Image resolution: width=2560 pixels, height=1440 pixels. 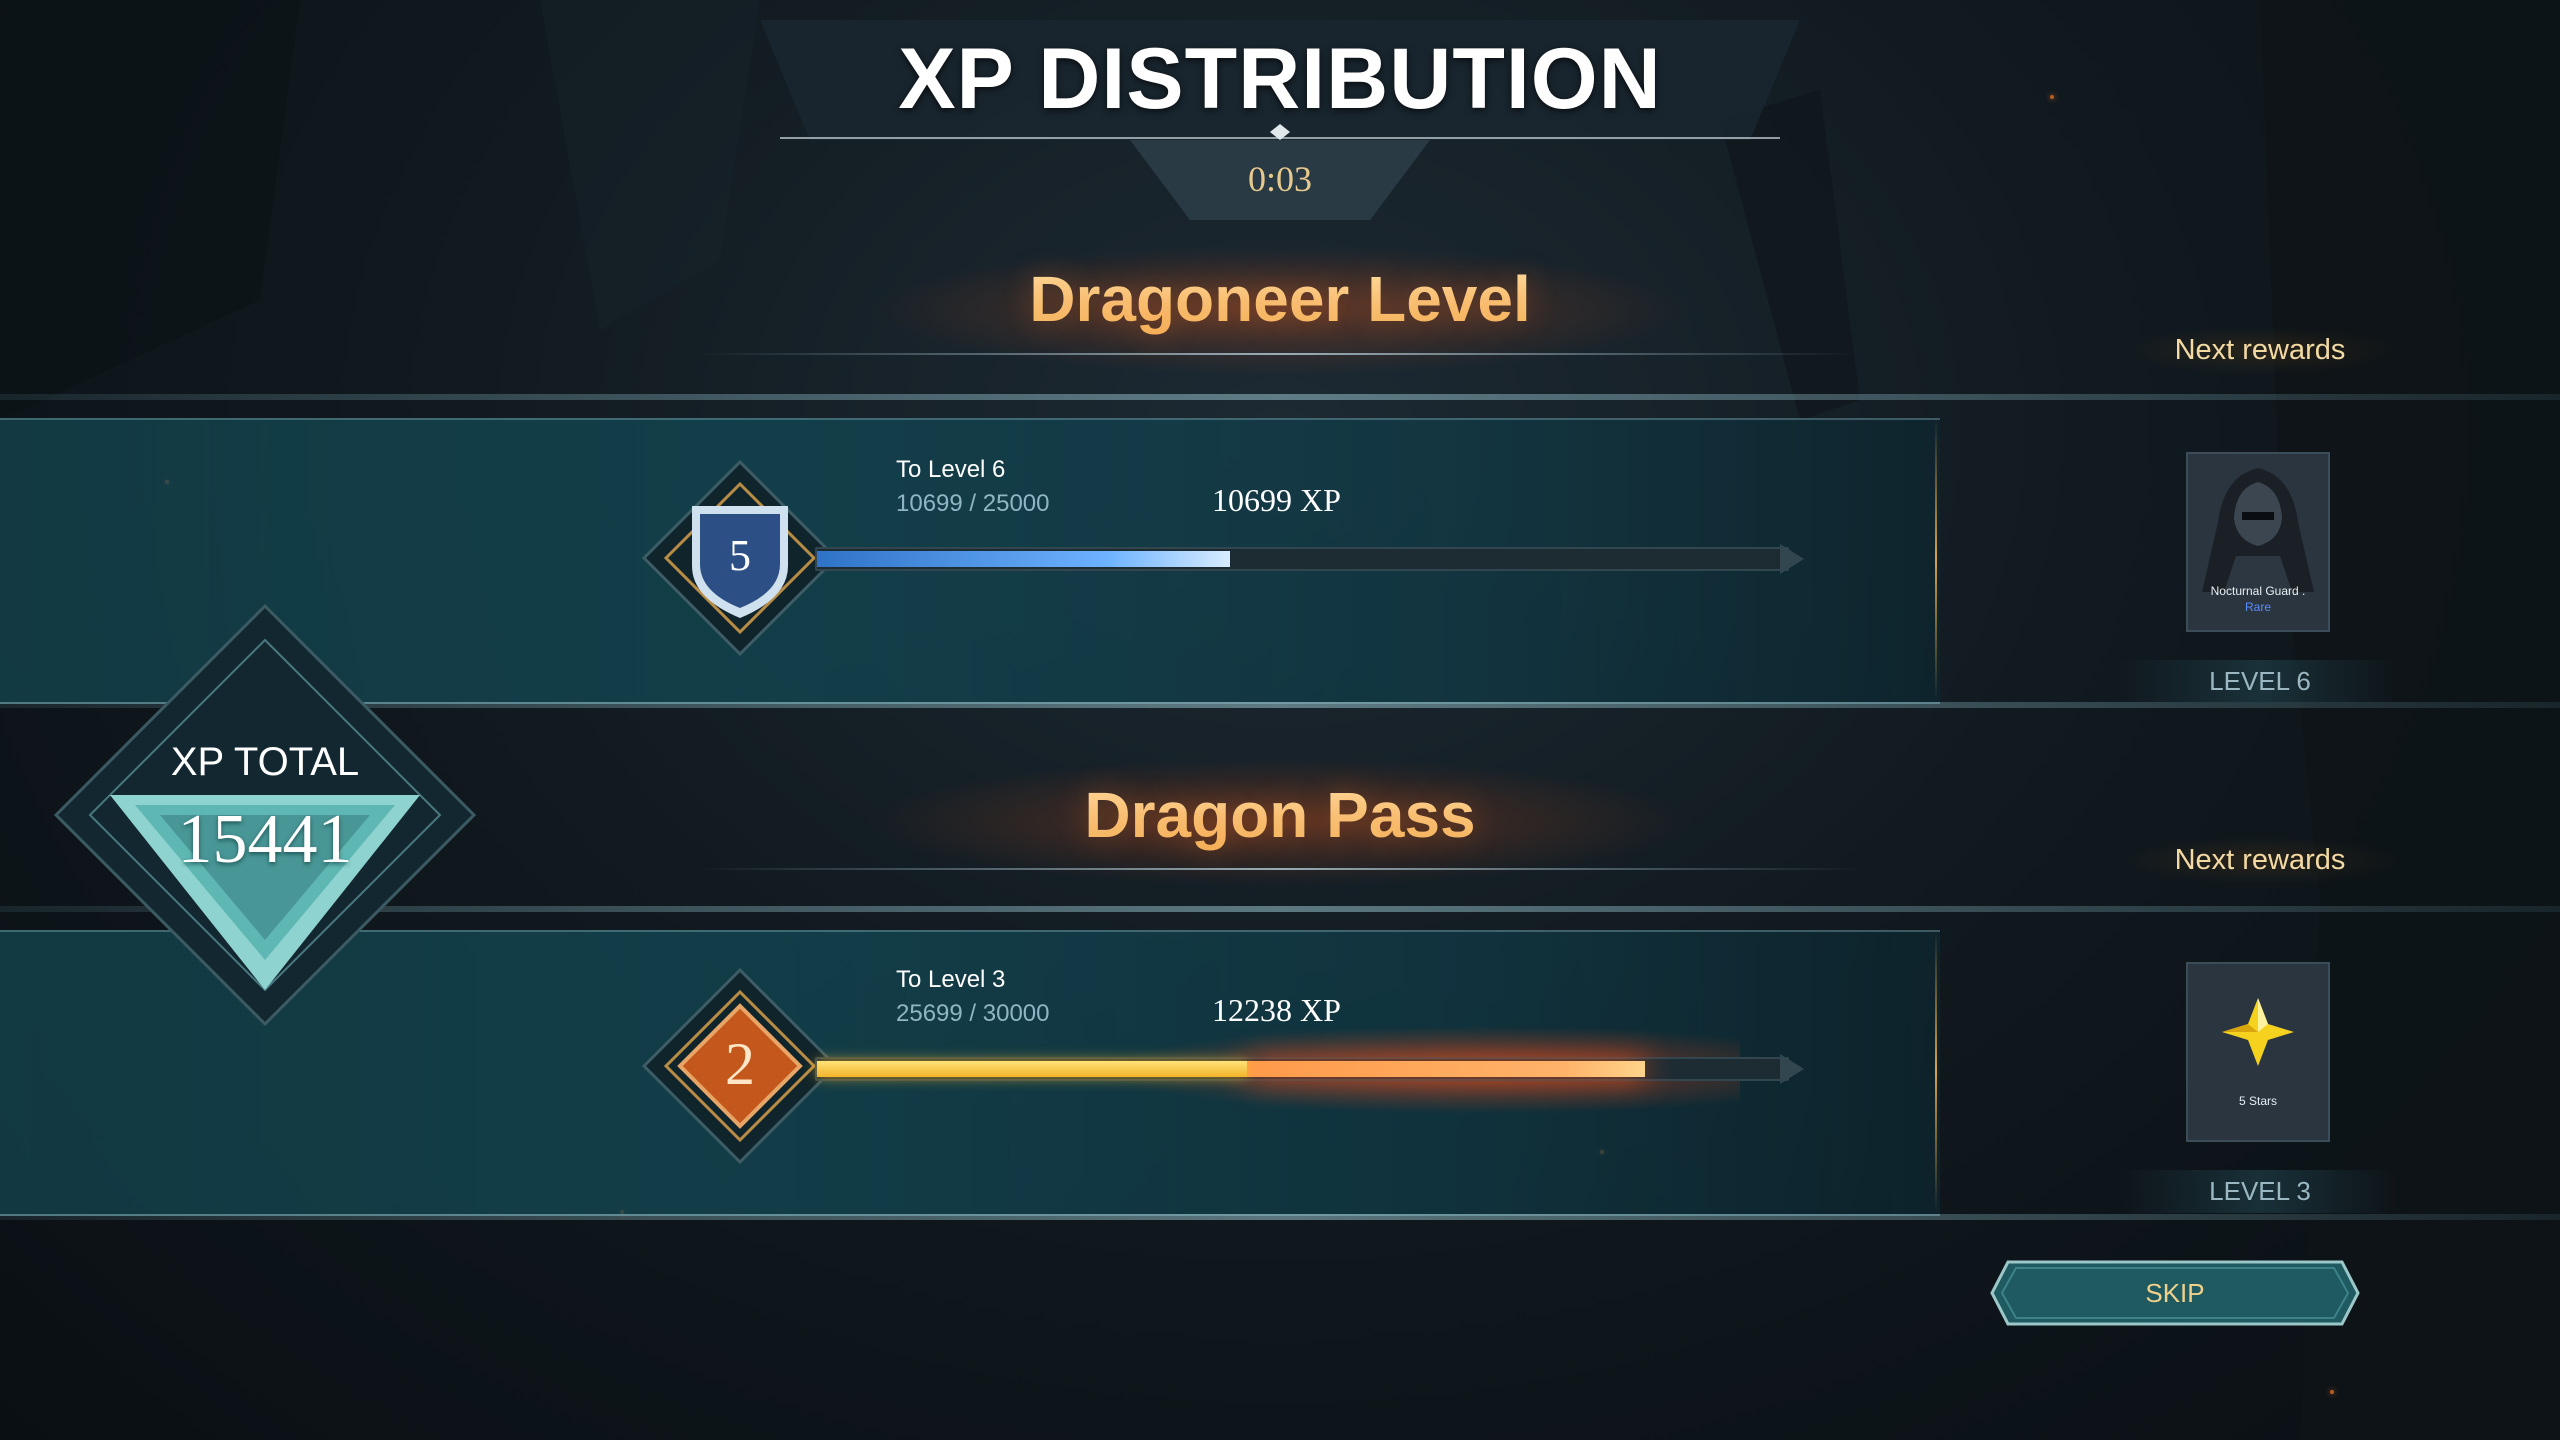 What do you see at coordinates (2257, 1101) in the screenshot?
I see `reward-name: 5 Stars` at bounding box center [2257, 1101].